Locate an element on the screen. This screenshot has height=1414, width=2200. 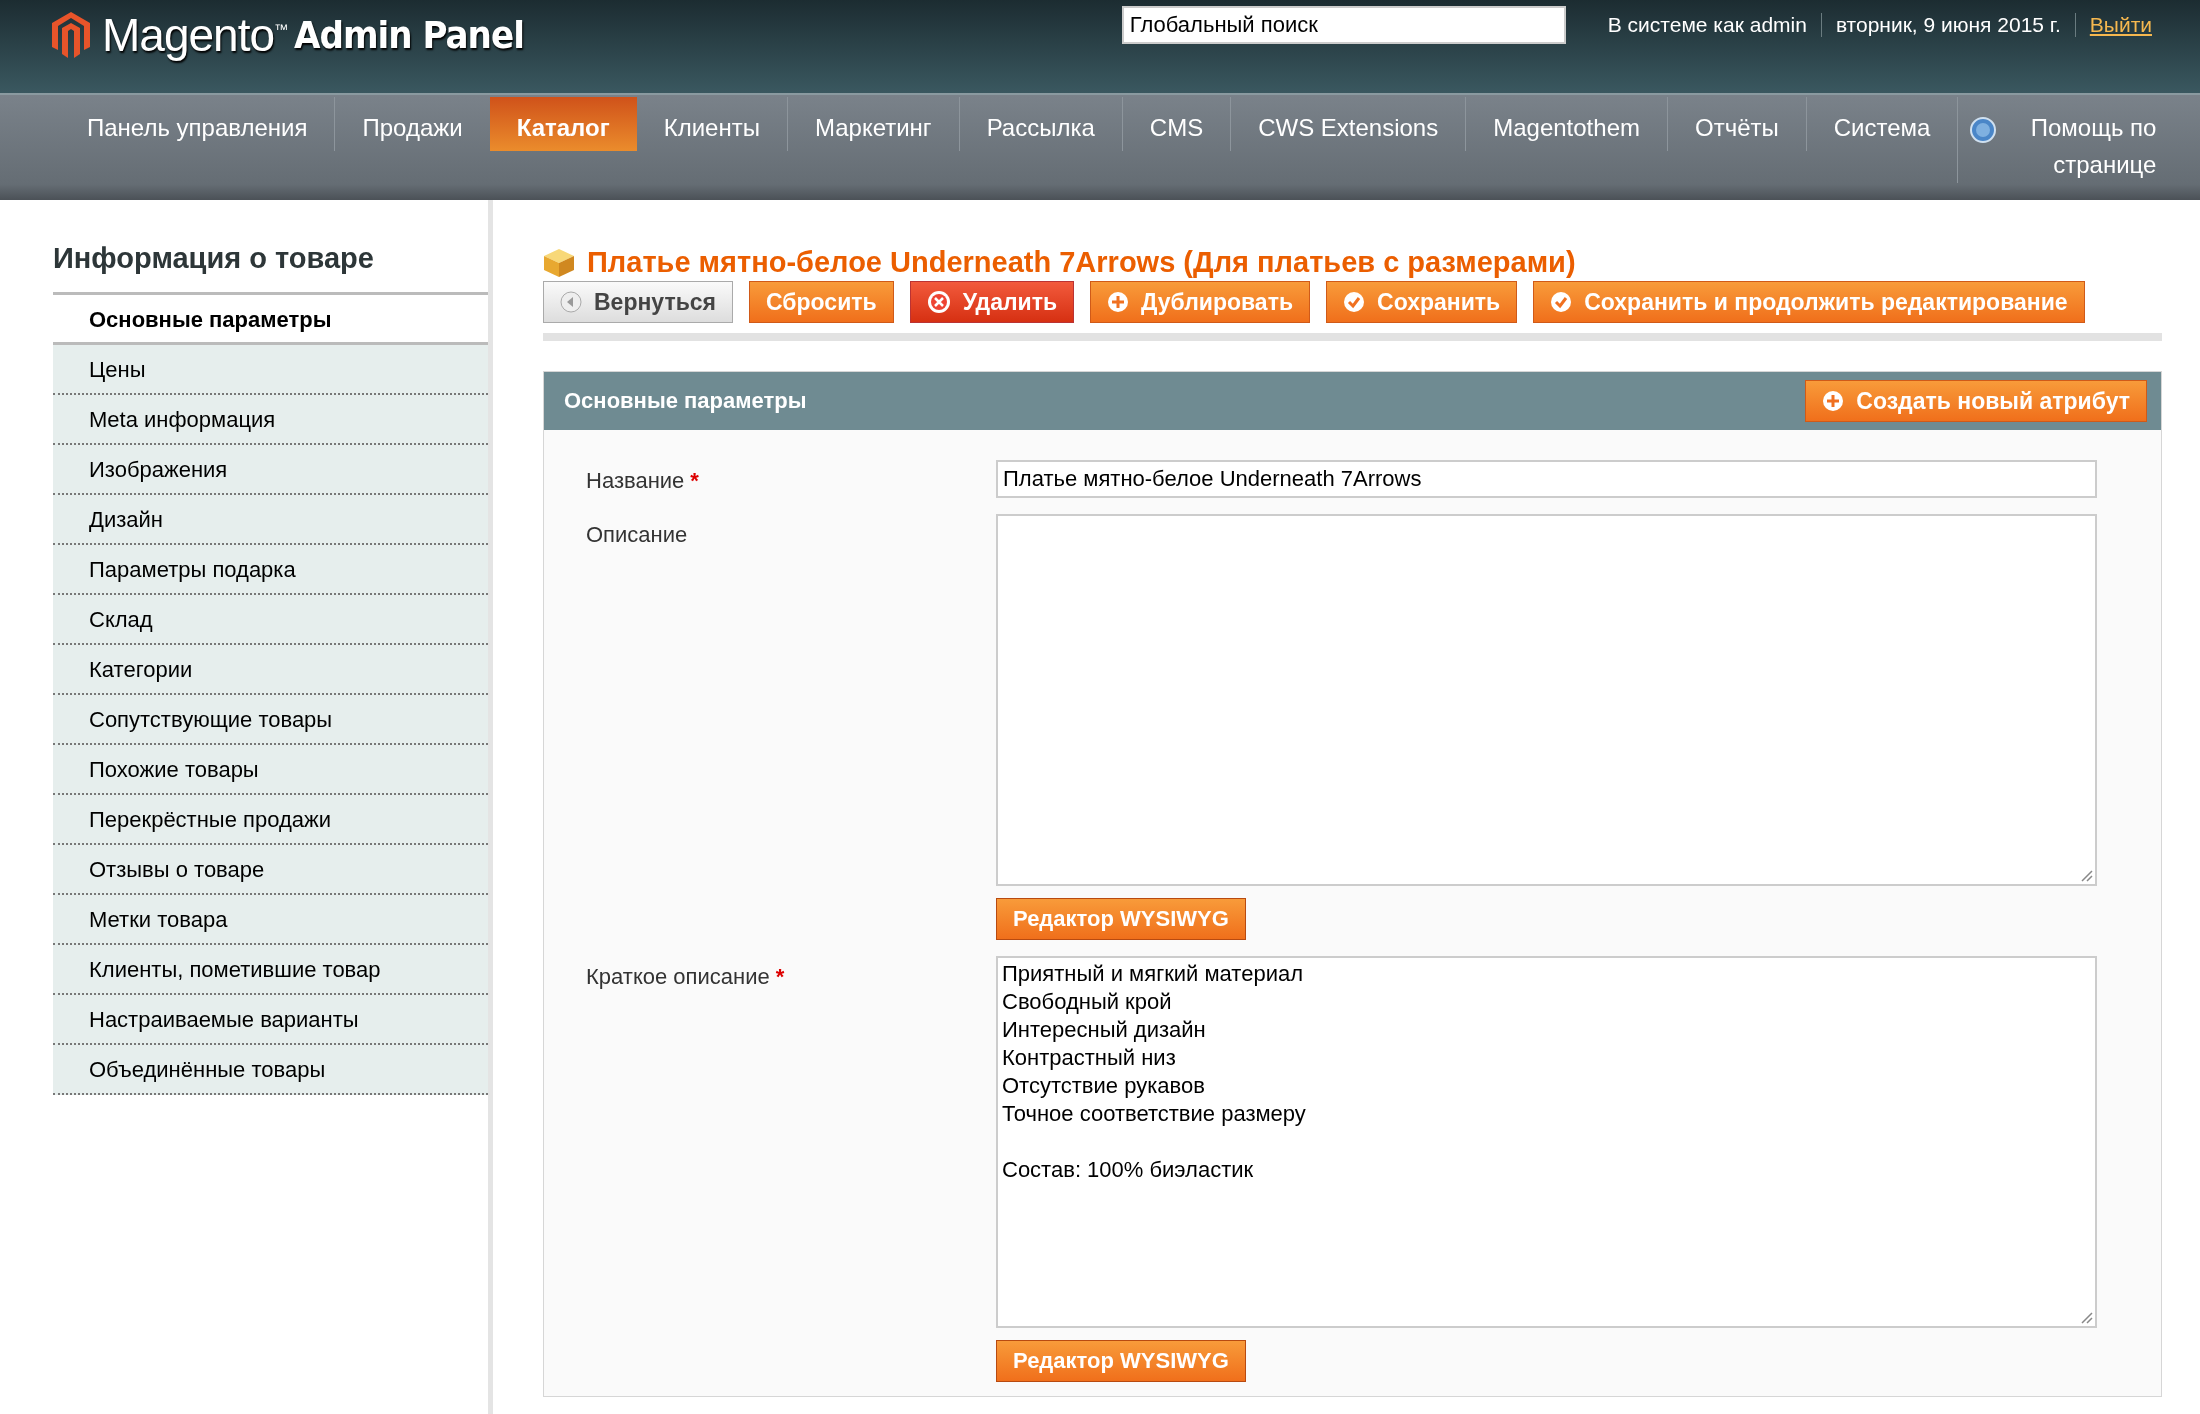
sidebar-item: Клиенты, пометившие товар is located at coordinates (270, 970).